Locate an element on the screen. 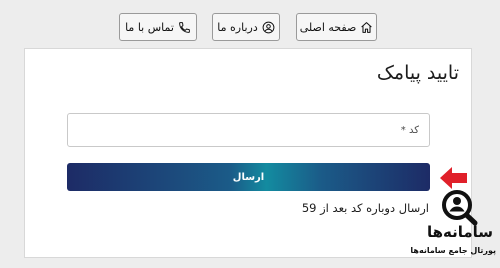  nav-home-button: صفحه اصلی is located at coordinates (336, 27).